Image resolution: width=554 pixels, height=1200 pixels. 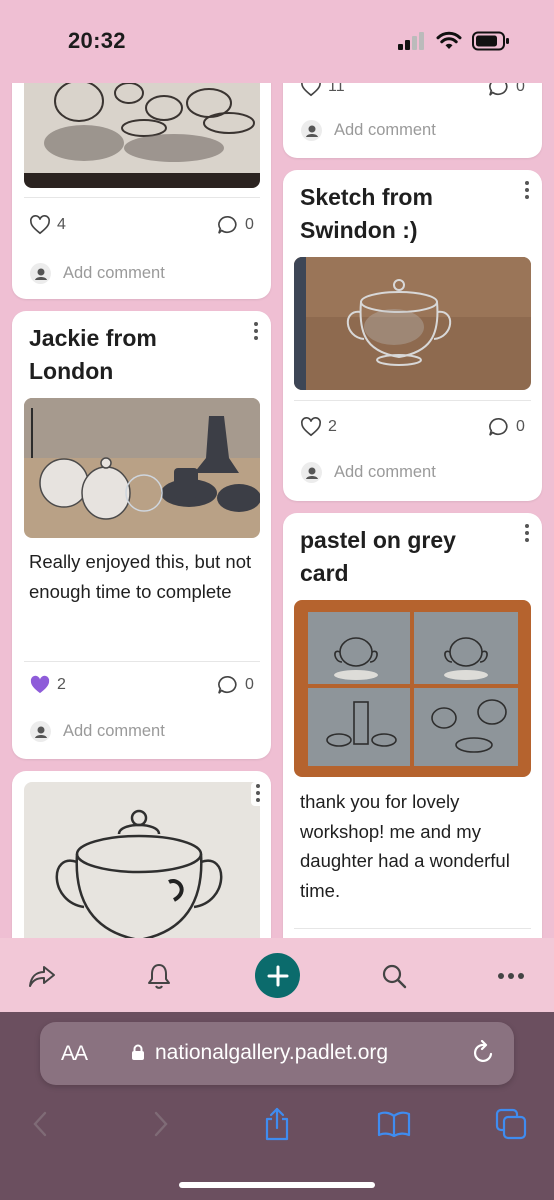 I want to click on battery-icon, so click(x=490, y=41).